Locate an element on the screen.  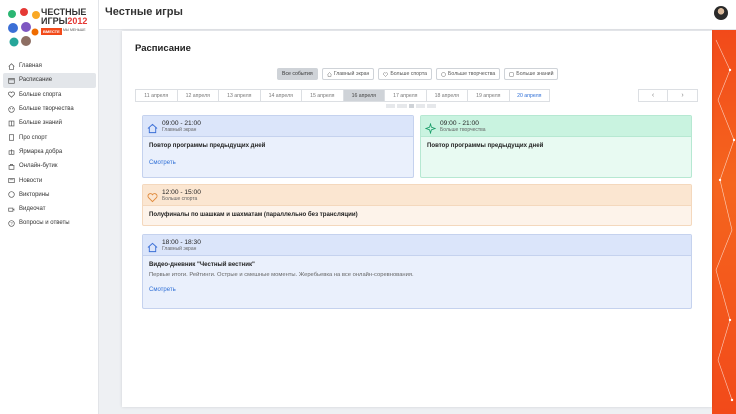
tab-day: 14 апреля is located at coordinates (280, 95).